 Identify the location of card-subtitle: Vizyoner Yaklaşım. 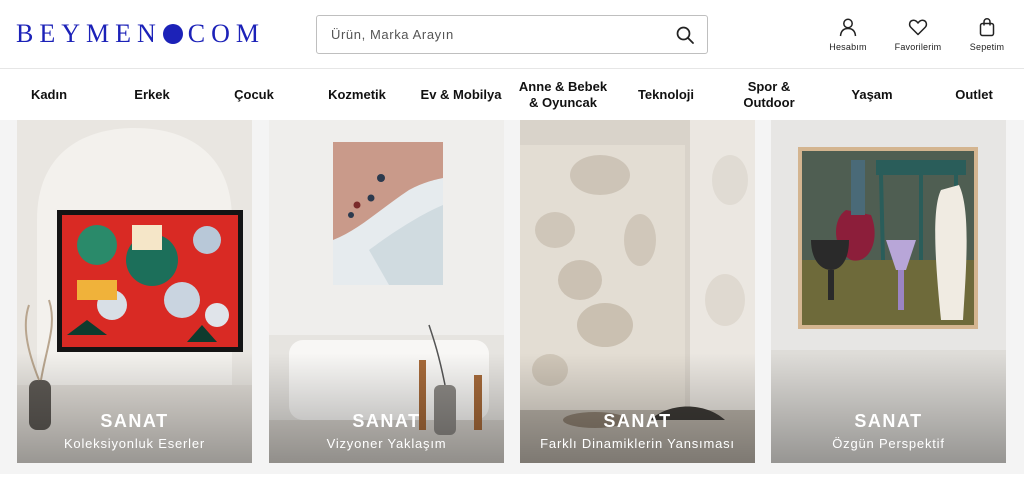
(386, 443).